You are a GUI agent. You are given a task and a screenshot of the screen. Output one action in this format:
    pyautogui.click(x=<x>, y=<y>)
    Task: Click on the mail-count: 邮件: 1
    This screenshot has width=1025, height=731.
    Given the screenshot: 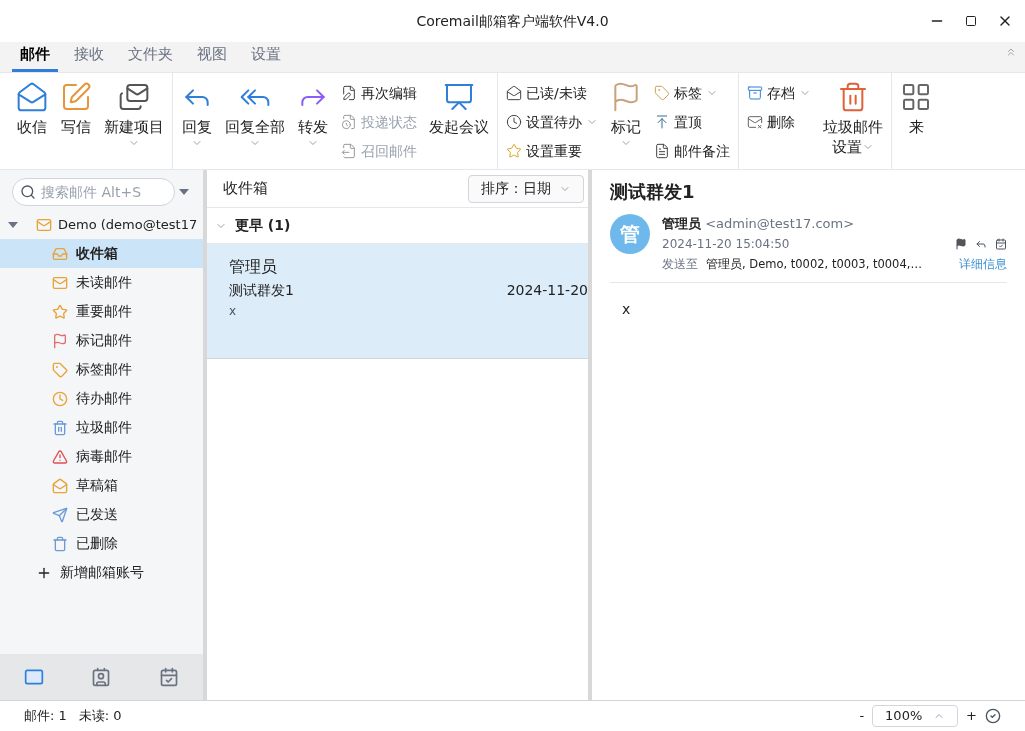 What is the action you would take?
    pyautogui.click(x=45, y=716)
    